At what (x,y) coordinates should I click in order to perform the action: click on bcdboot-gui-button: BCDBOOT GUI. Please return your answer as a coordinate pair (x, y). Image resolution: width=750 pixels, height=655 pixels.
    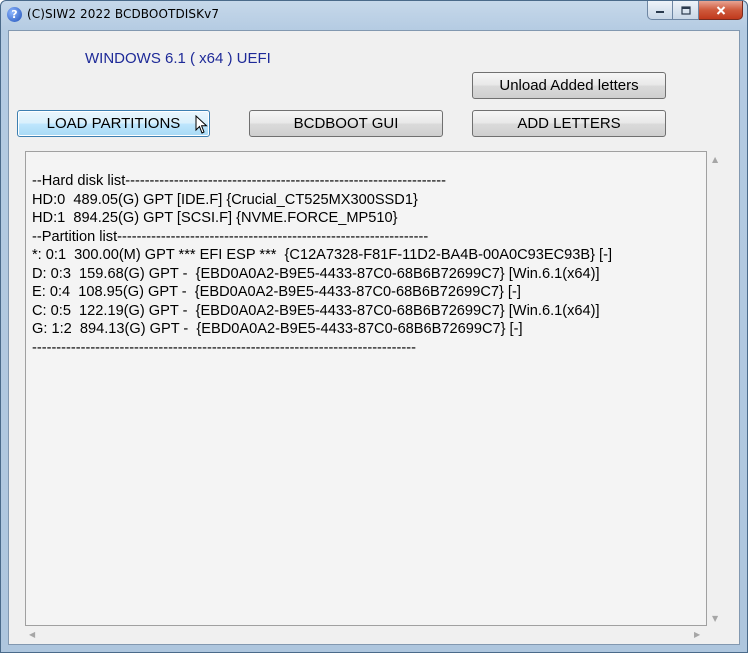
    Looking at the image, I should click on (346, 123).